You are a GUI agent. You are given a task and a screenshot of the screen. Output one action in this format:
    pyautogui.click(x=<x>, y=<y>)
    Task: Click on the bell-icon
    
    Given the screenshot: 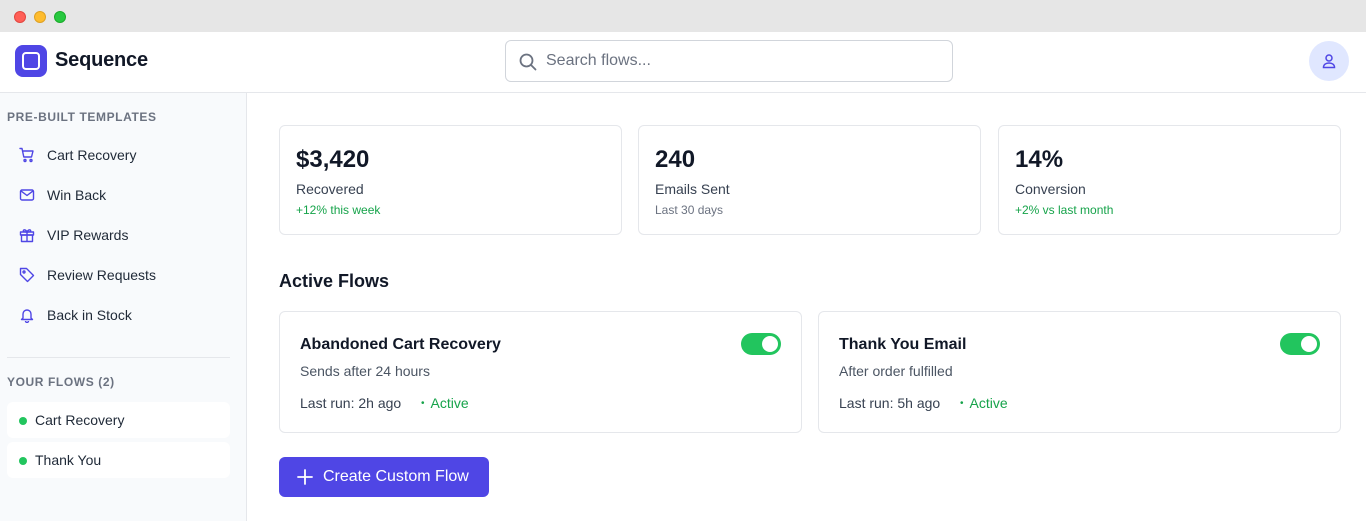 What is the action you would take?
    pyautogui.click(x=27, y=316)
    